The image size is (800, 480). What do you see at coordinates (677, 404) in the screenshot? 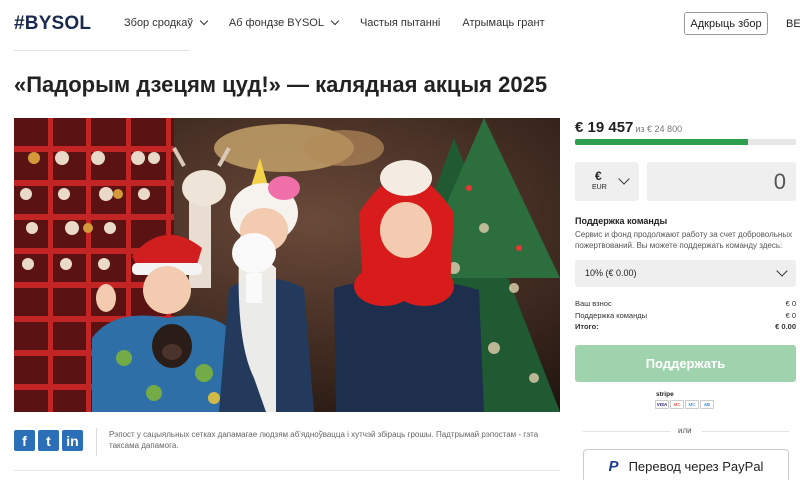
I see `mastercard-icon: MC` at bounding box center [677, 404].